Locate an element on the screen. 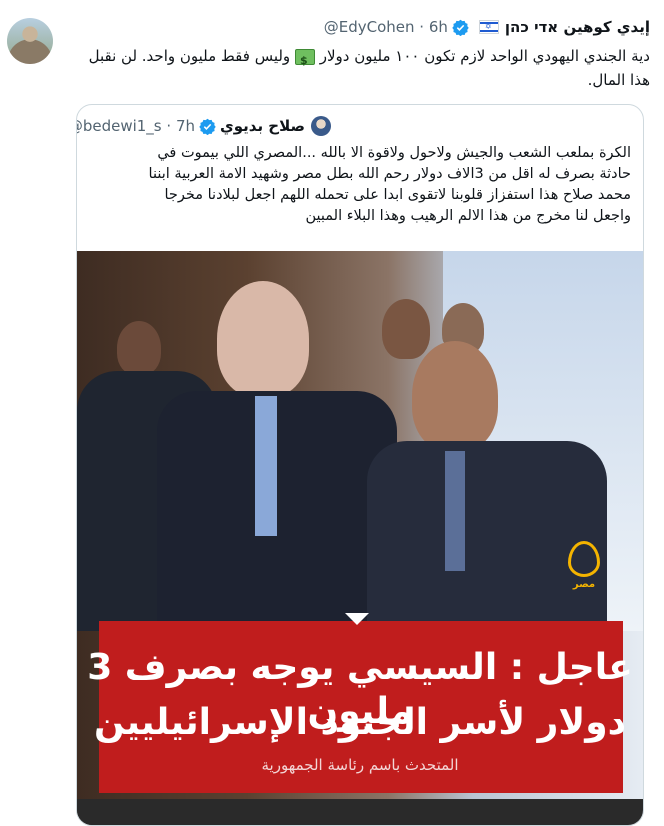  person-right-face is located at coordinates (455, 396).